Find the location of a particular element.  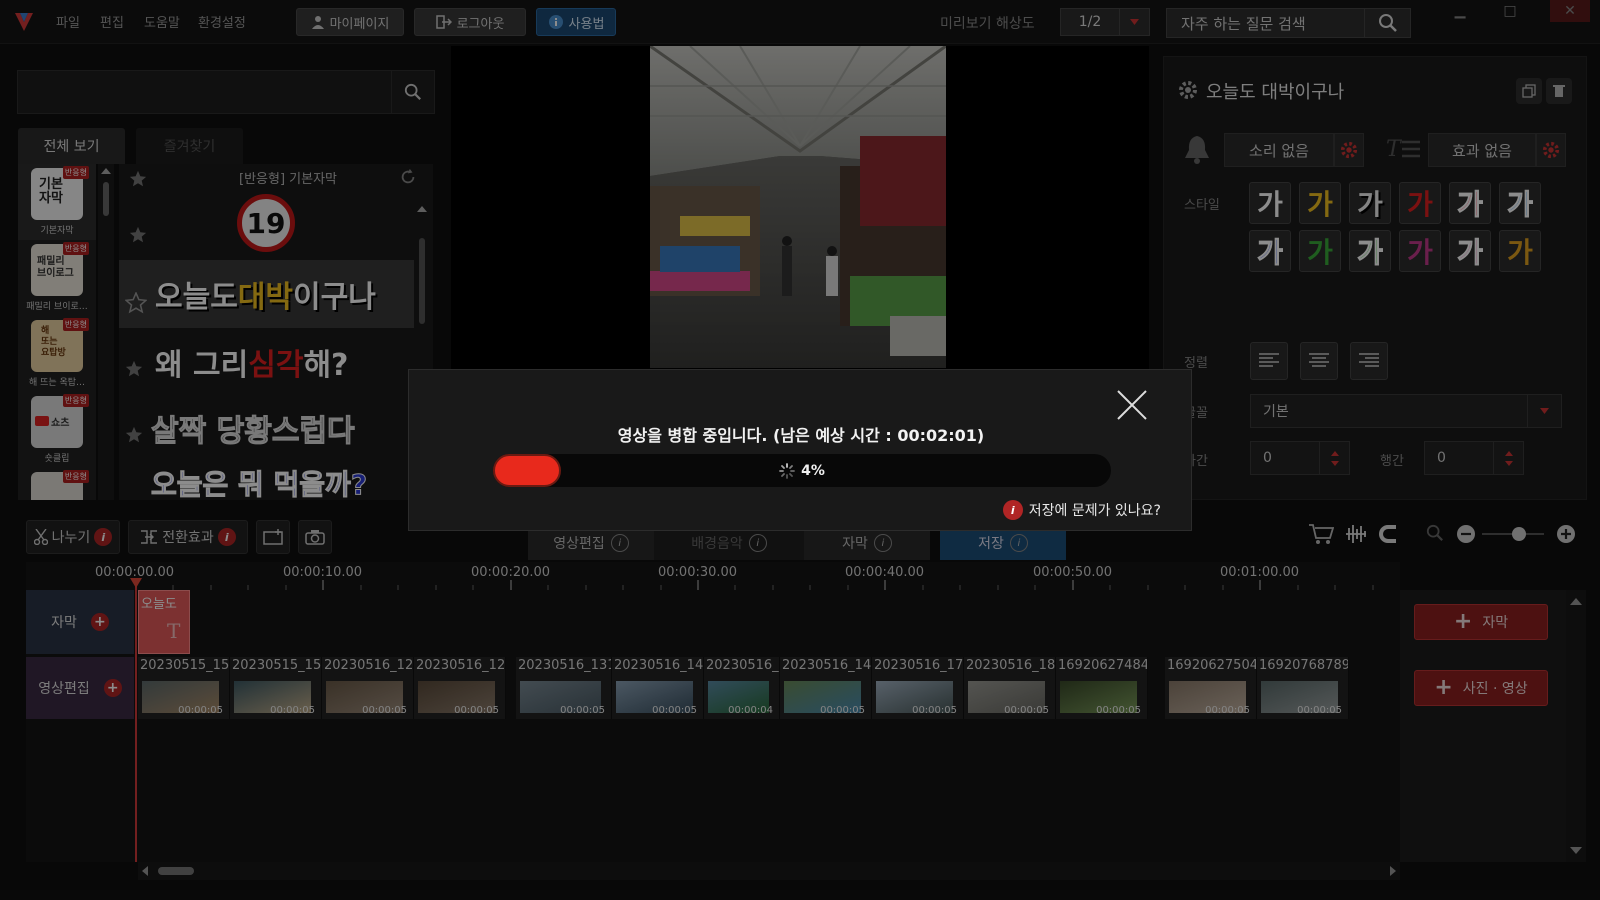

merge-progress-bar: 4% is located at coordinates (802, 470).